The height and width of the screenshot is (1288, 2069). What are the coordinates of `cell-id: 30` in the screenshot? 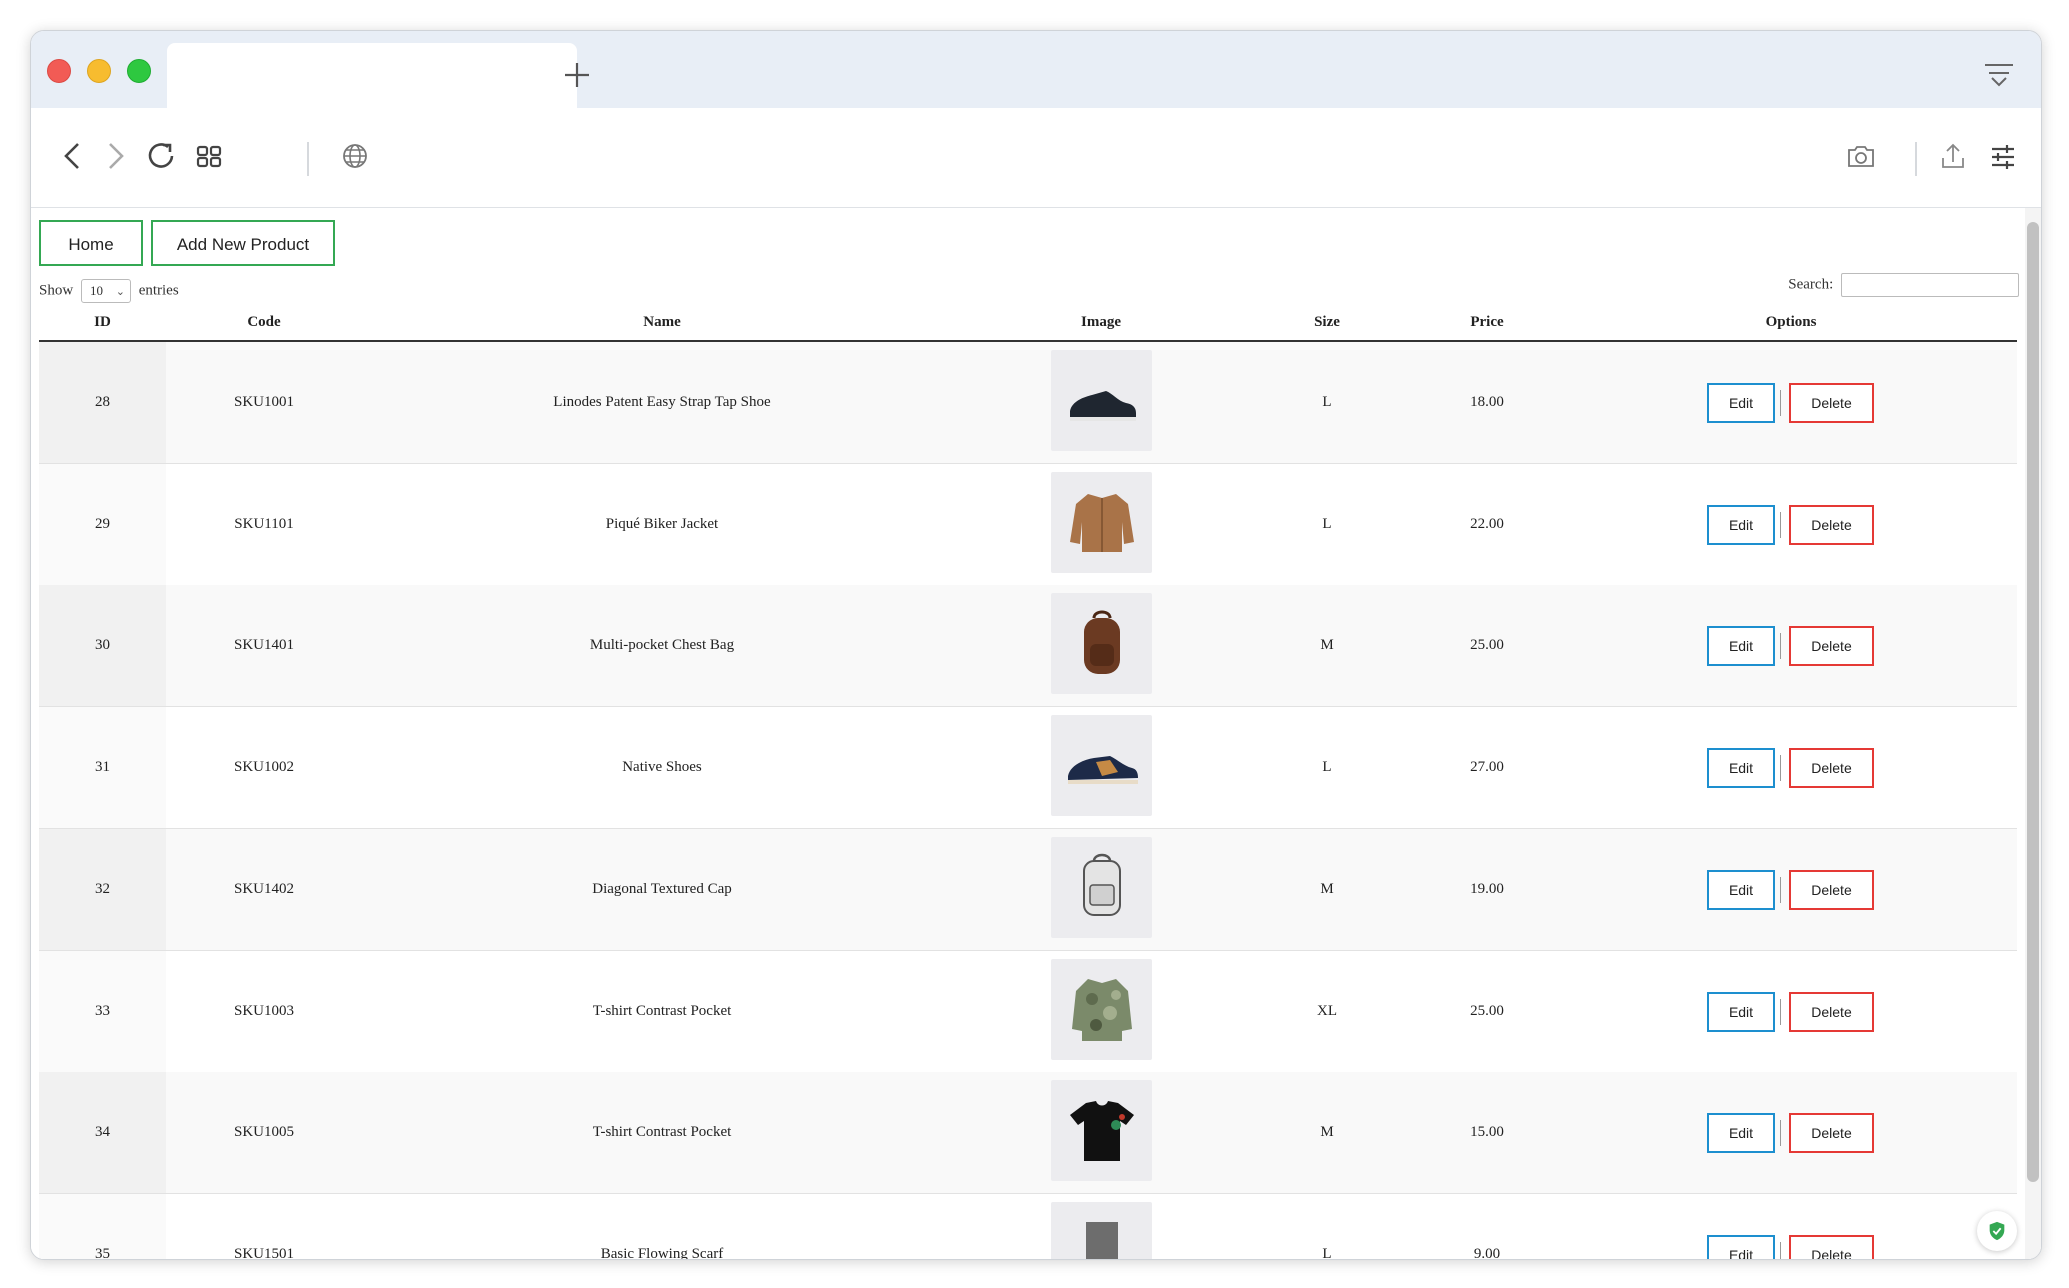 It's located at (102, 646).